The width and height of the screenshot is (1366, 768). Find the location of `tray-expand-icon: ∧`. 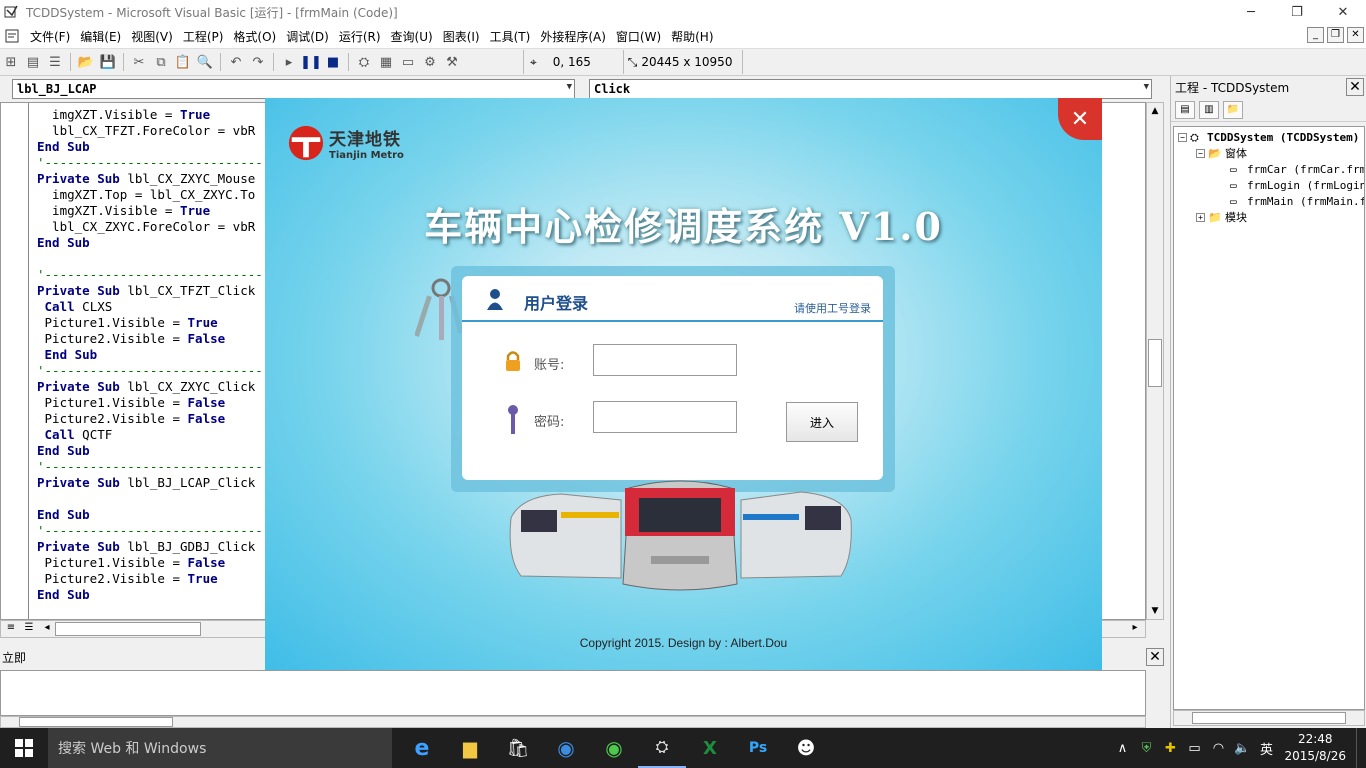

tray-expand-icon: ∧ is located at coordinates (1122, 748).